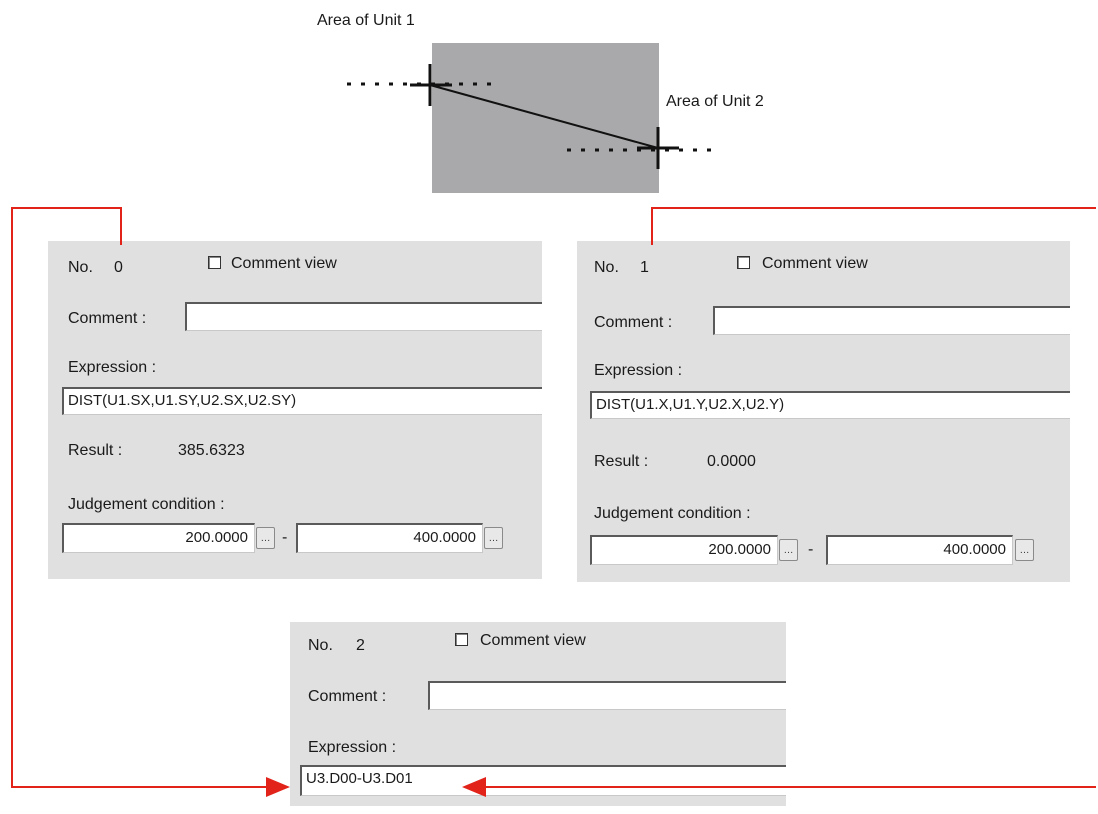 This screenshot has height=814, width=1098. I want to click on unit2-cross-marker, so click(658, 148).